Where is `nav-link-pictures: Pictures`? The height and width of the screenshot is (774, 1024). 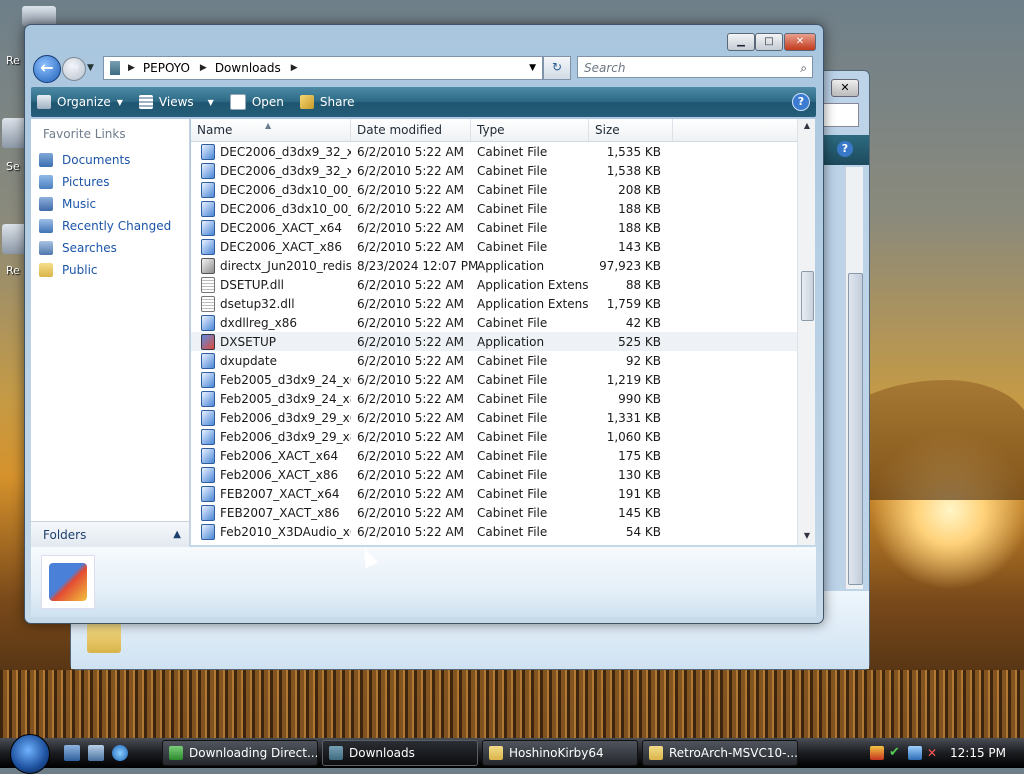 nav-link-pictures: Pictures is located at coordinates (74, 182).